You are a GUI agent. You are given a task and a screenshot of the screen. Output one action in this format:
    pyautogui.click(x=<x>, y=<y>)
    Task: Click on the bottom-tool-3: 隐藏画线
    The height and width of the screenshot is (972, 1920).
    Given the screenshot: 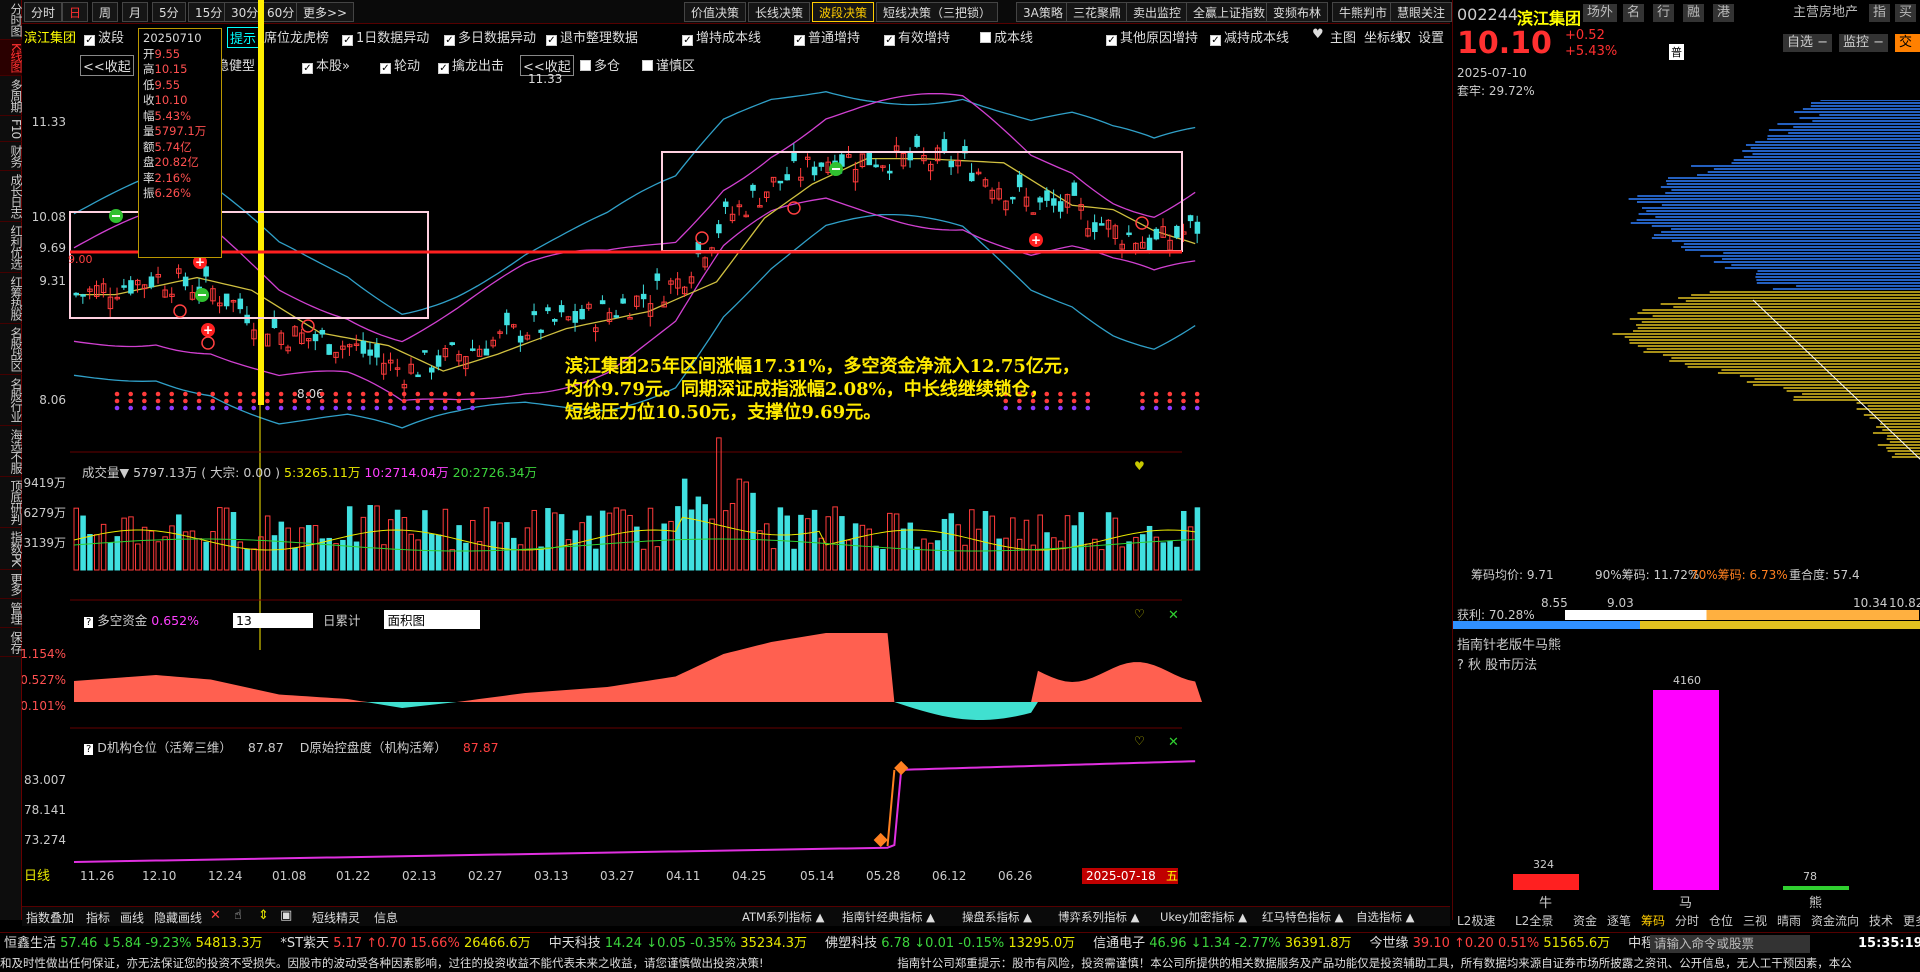 What is the action you would take?
    pyautogui.click(x=178, y=917)
    